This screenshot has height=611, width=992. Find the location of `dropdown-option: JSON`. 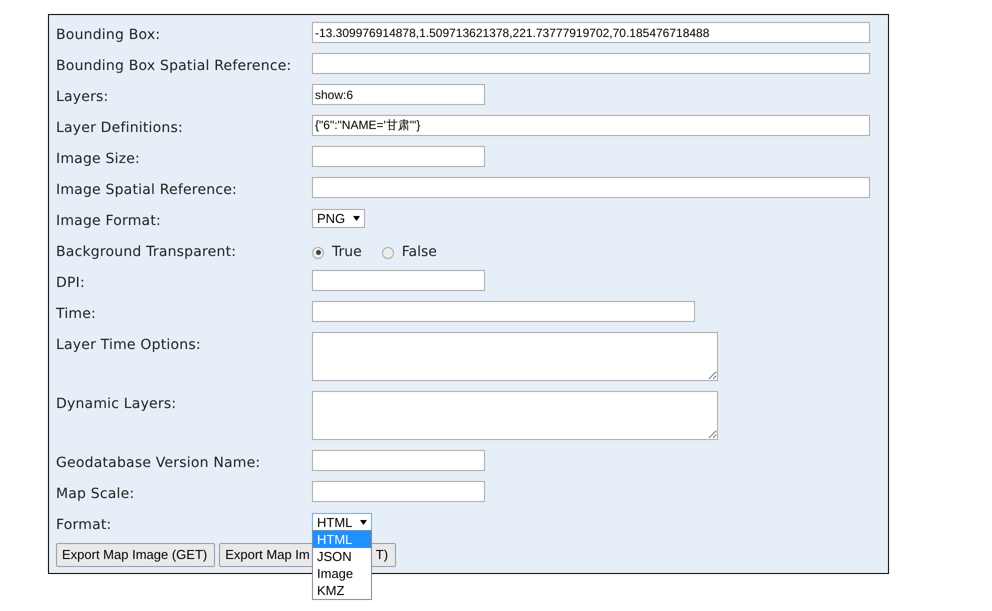

dropdown-option: JSON is located at coordinates (342, 556).